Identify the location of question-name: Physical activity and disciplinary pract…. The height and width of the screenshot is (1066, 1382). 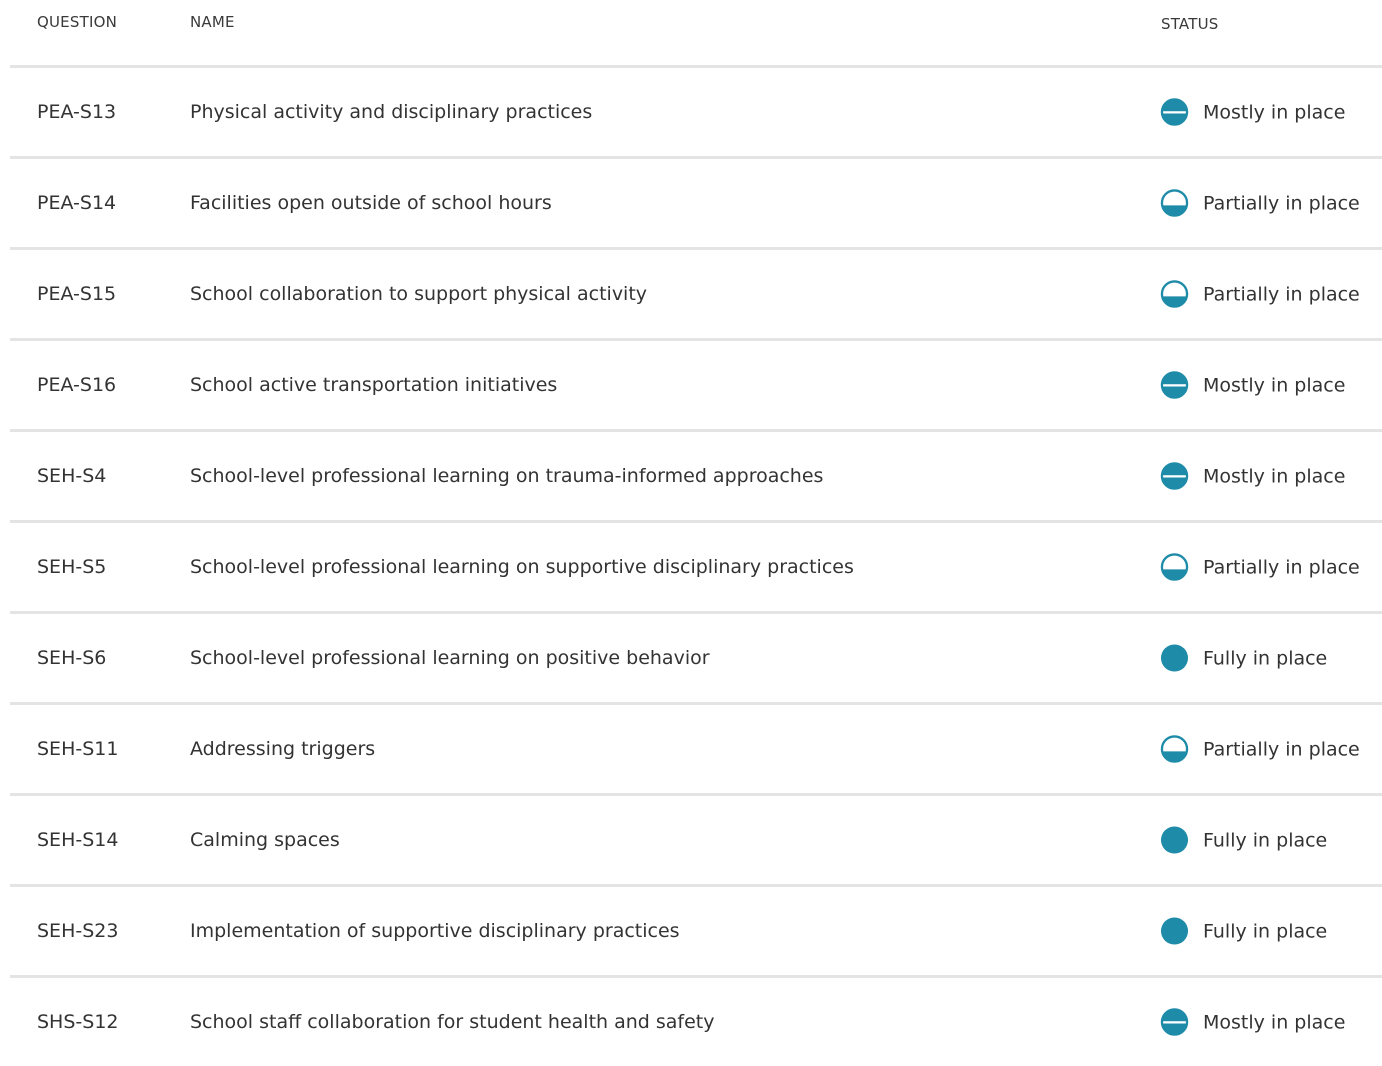
(391, 112).